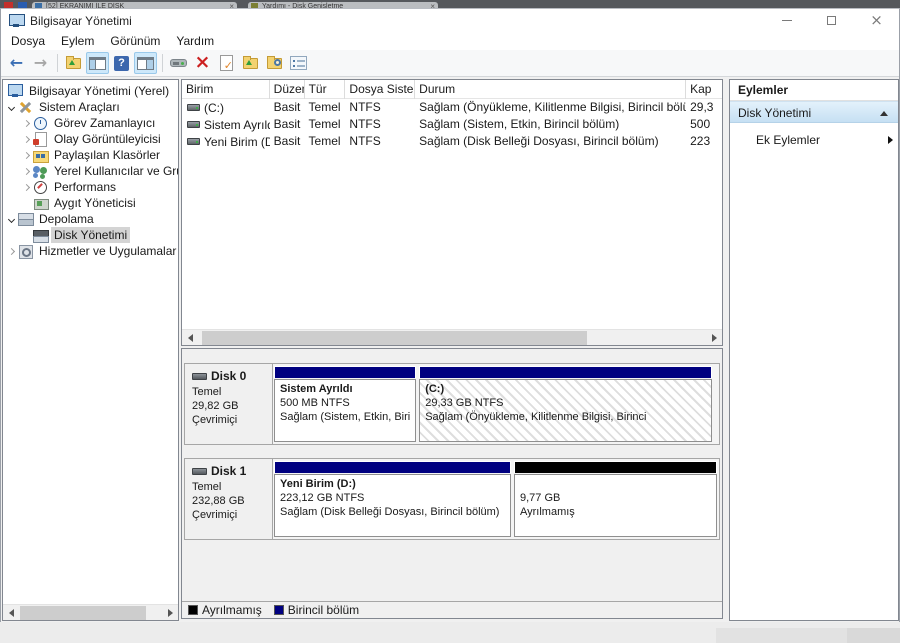 Image resolution: width=900 pixels, height=643 pixels. I want to click on help-icon: ?, so click(121, 63).